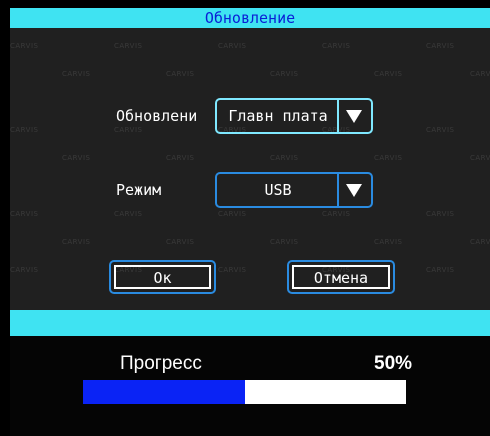 The image size is (490, 436). What do you see at coordinates (278, 116) in the screenshot?
I see `update-target-value: Главн плата` at bounding box center [278, 116].